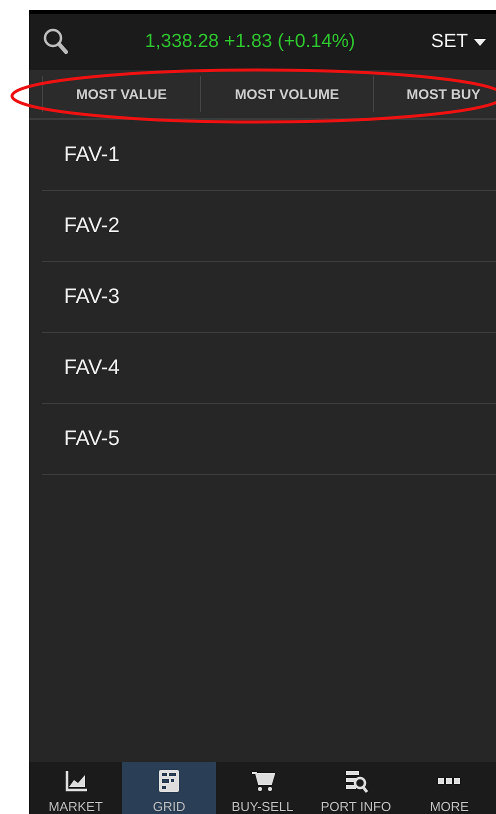  Describe the element at coordinates (449, 788) in the screenshot. I see `nav-tab: MORE` at that location.